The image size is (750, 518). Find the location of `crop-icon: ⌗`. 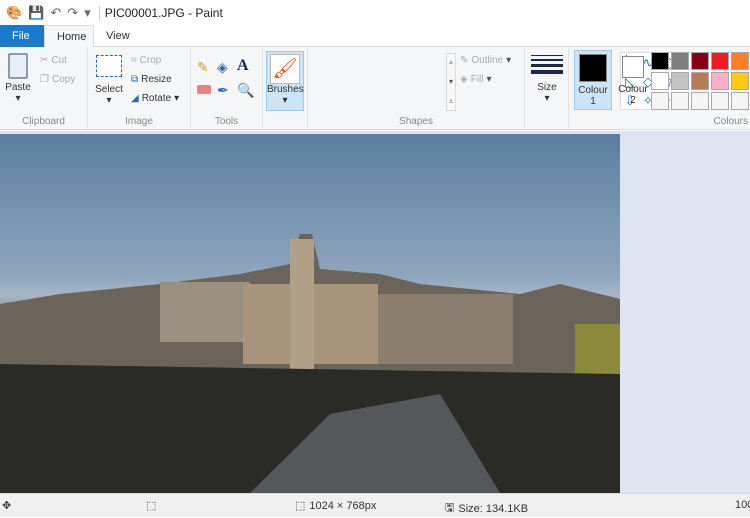

crop-icon: ⌗ is located at coordinates (134, 60).